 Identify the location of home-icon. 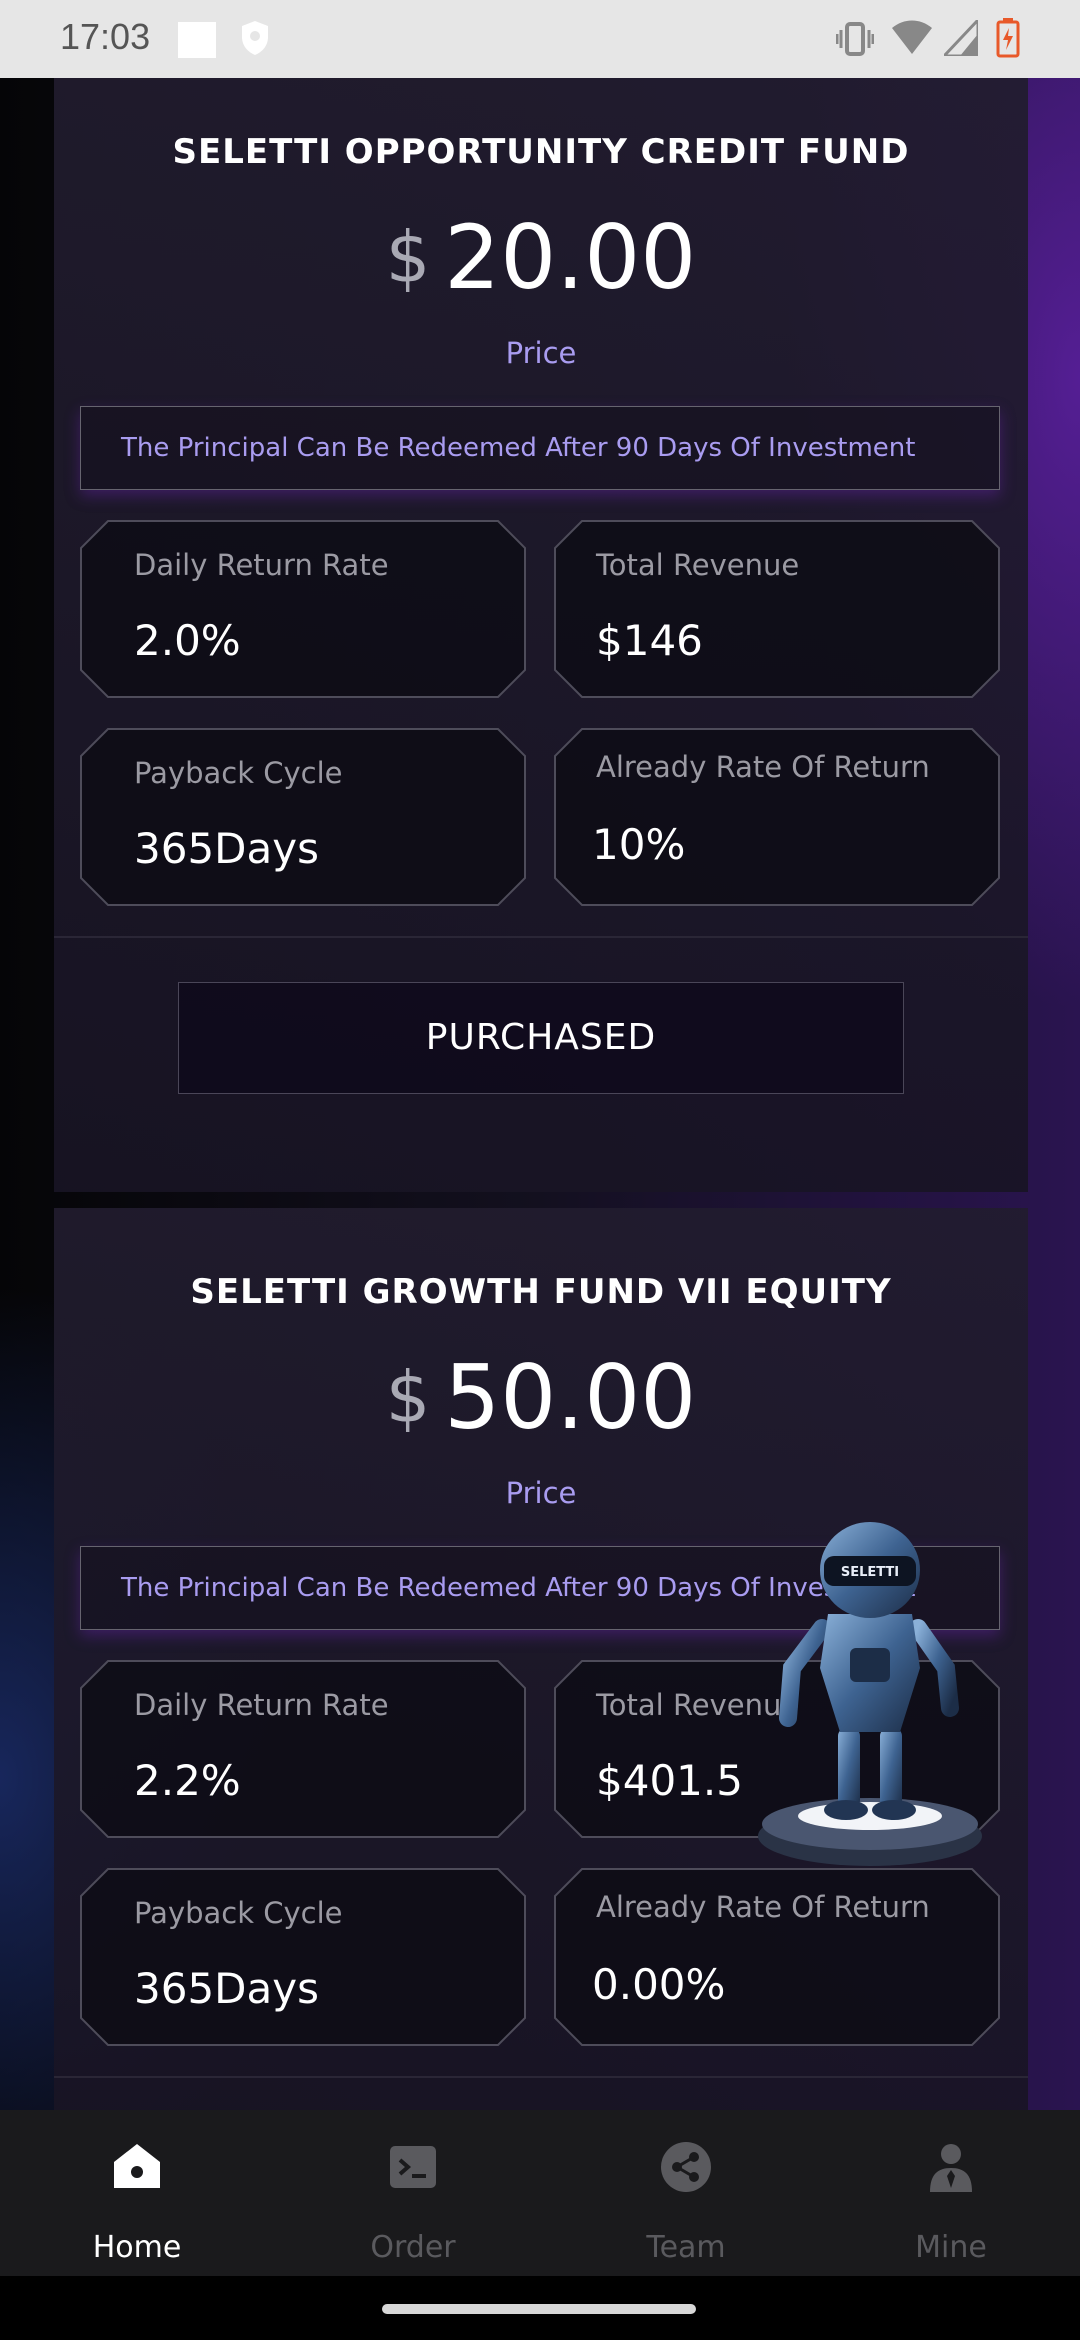
(137, 2169).